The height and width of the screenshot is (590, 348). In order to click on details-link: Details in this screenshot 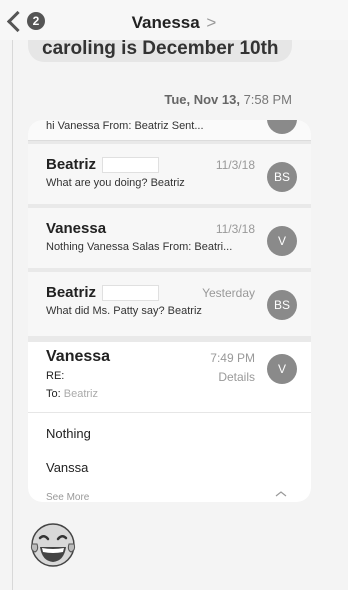, I will do `click(236, 377)`.